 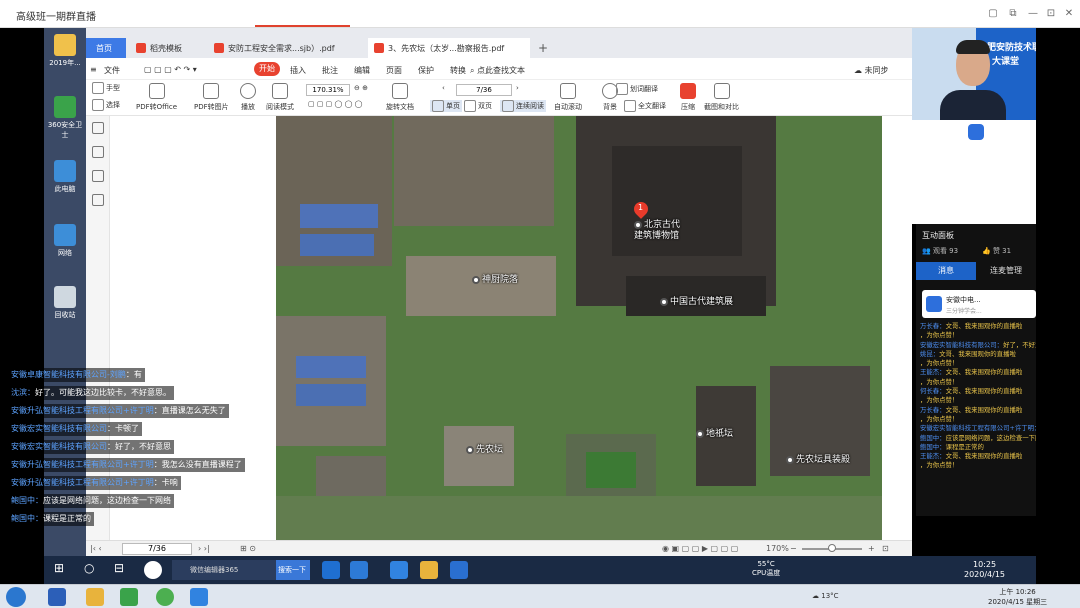 What do you see at coordinates (156, 97) in the screenshot?
I see `pdf-to-office-button: PDF转Office` at bounding box center [156, 97].